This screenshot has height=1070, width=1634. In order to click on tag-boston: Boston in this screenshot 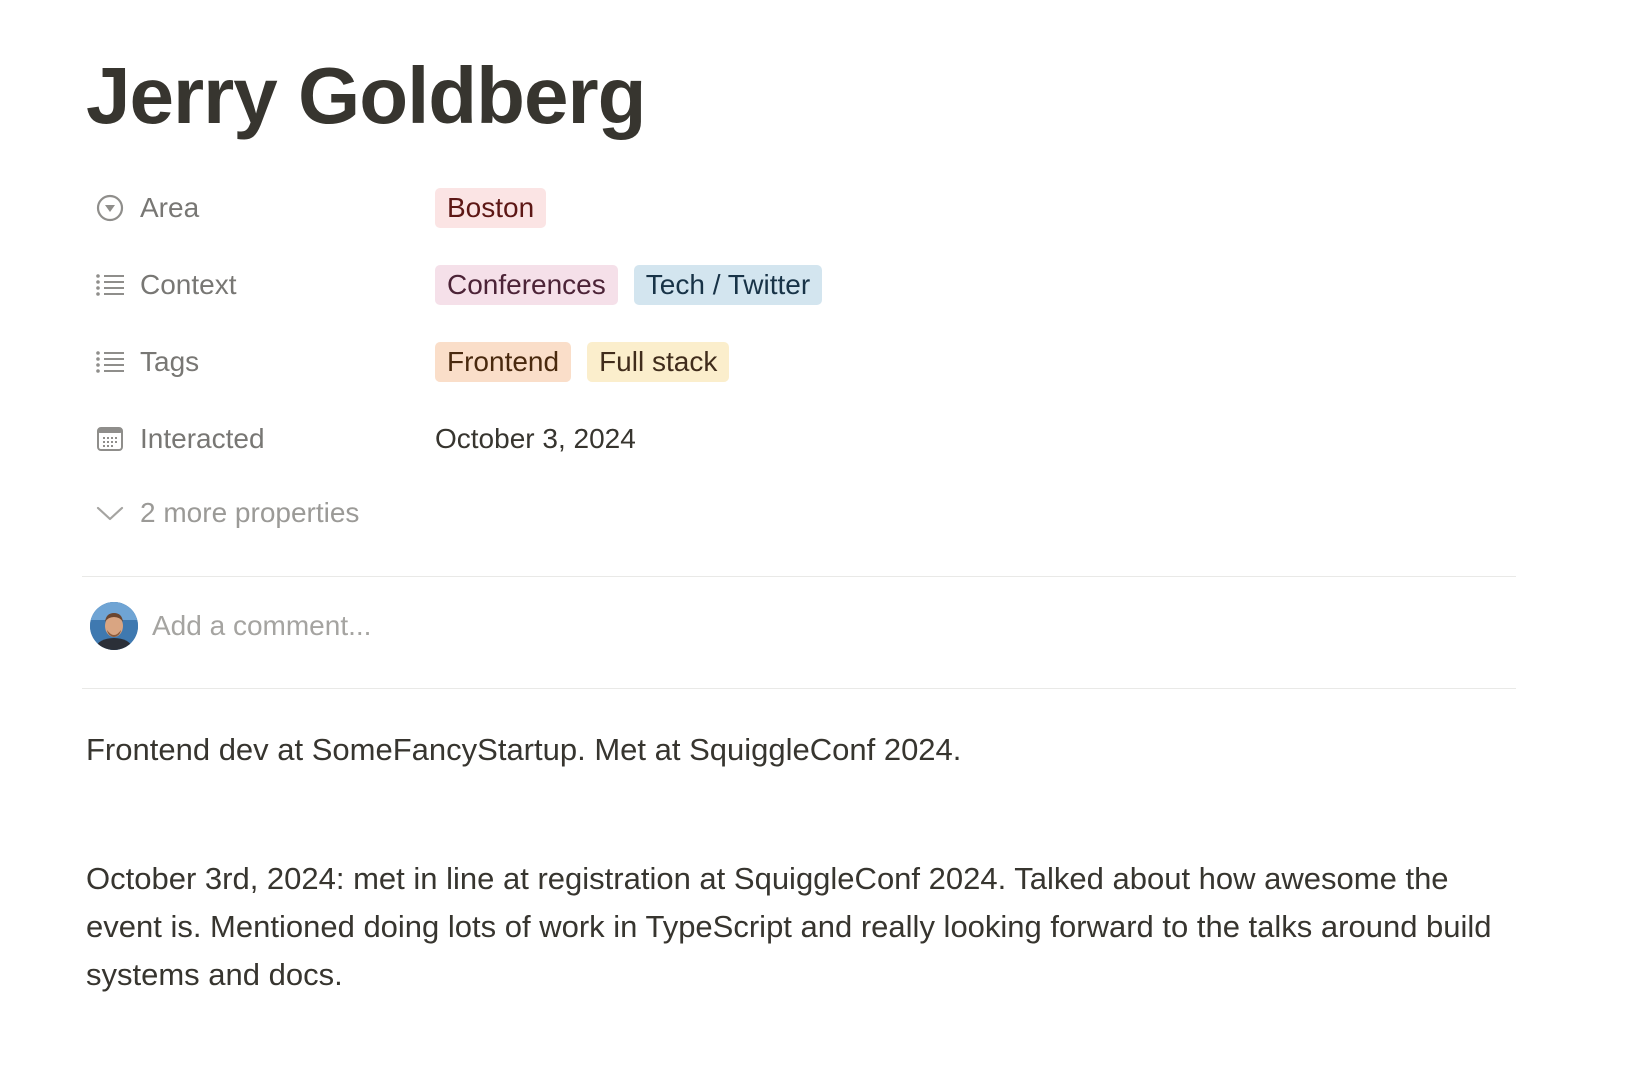, I will do `click(491, 208)`.